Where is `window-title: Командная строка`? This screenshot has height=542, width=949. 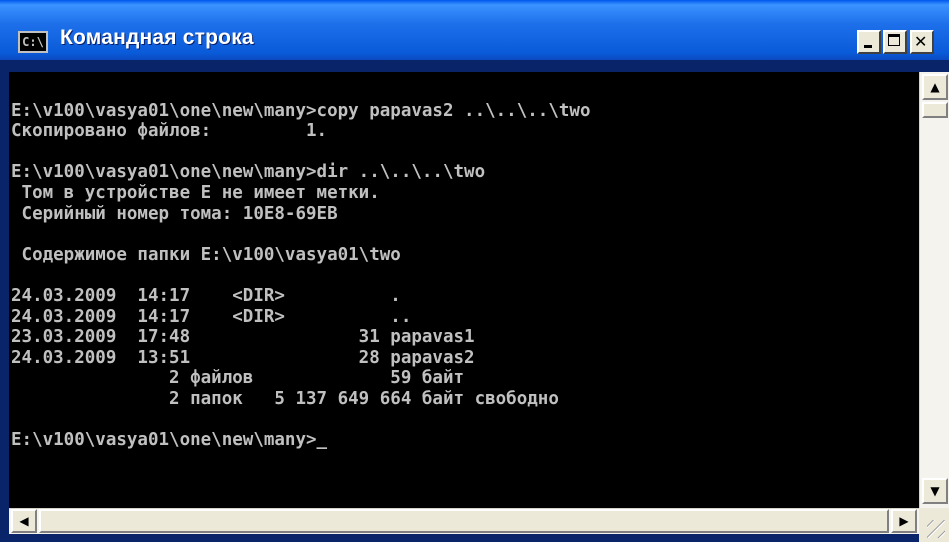 window-title: Командная строка is located at coordinates (157, 37).